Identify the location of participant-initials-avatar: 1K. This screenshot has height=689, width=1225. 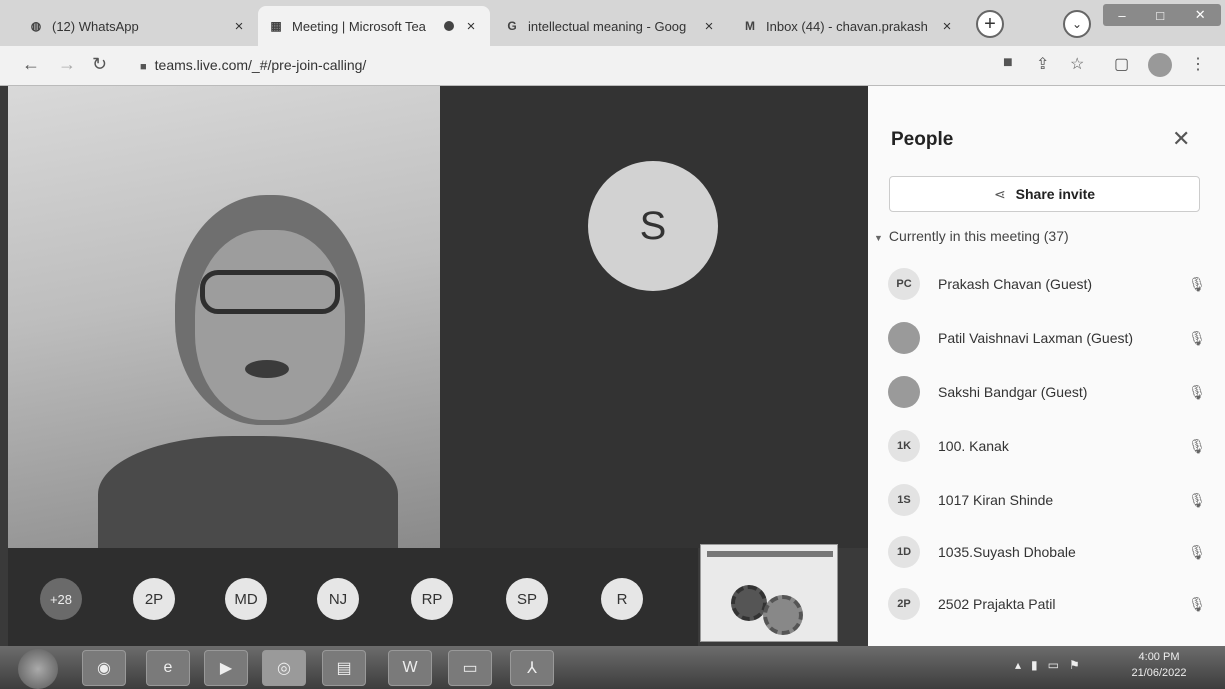
(904, 446).